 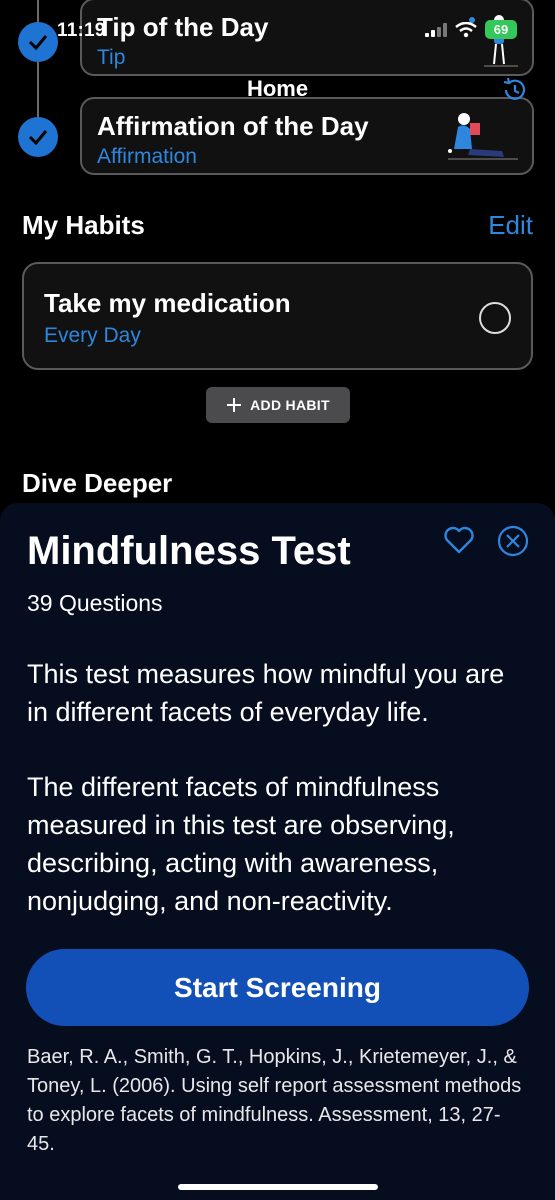 I want to click on history-icon, so click(x=515, y=90).